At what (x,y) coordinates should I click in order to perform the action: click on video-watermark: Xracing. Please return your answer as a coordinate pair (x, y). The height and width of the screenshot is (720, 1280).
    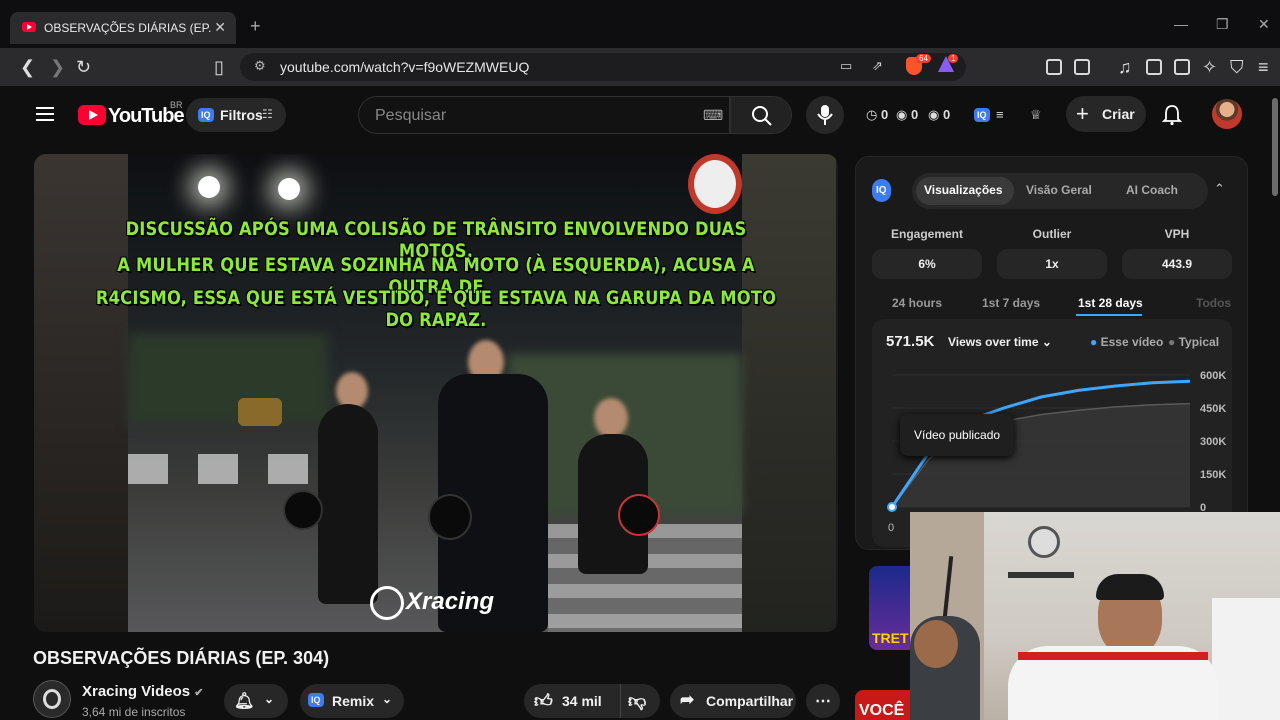
    Looking at the image, I should click on (450, 601).